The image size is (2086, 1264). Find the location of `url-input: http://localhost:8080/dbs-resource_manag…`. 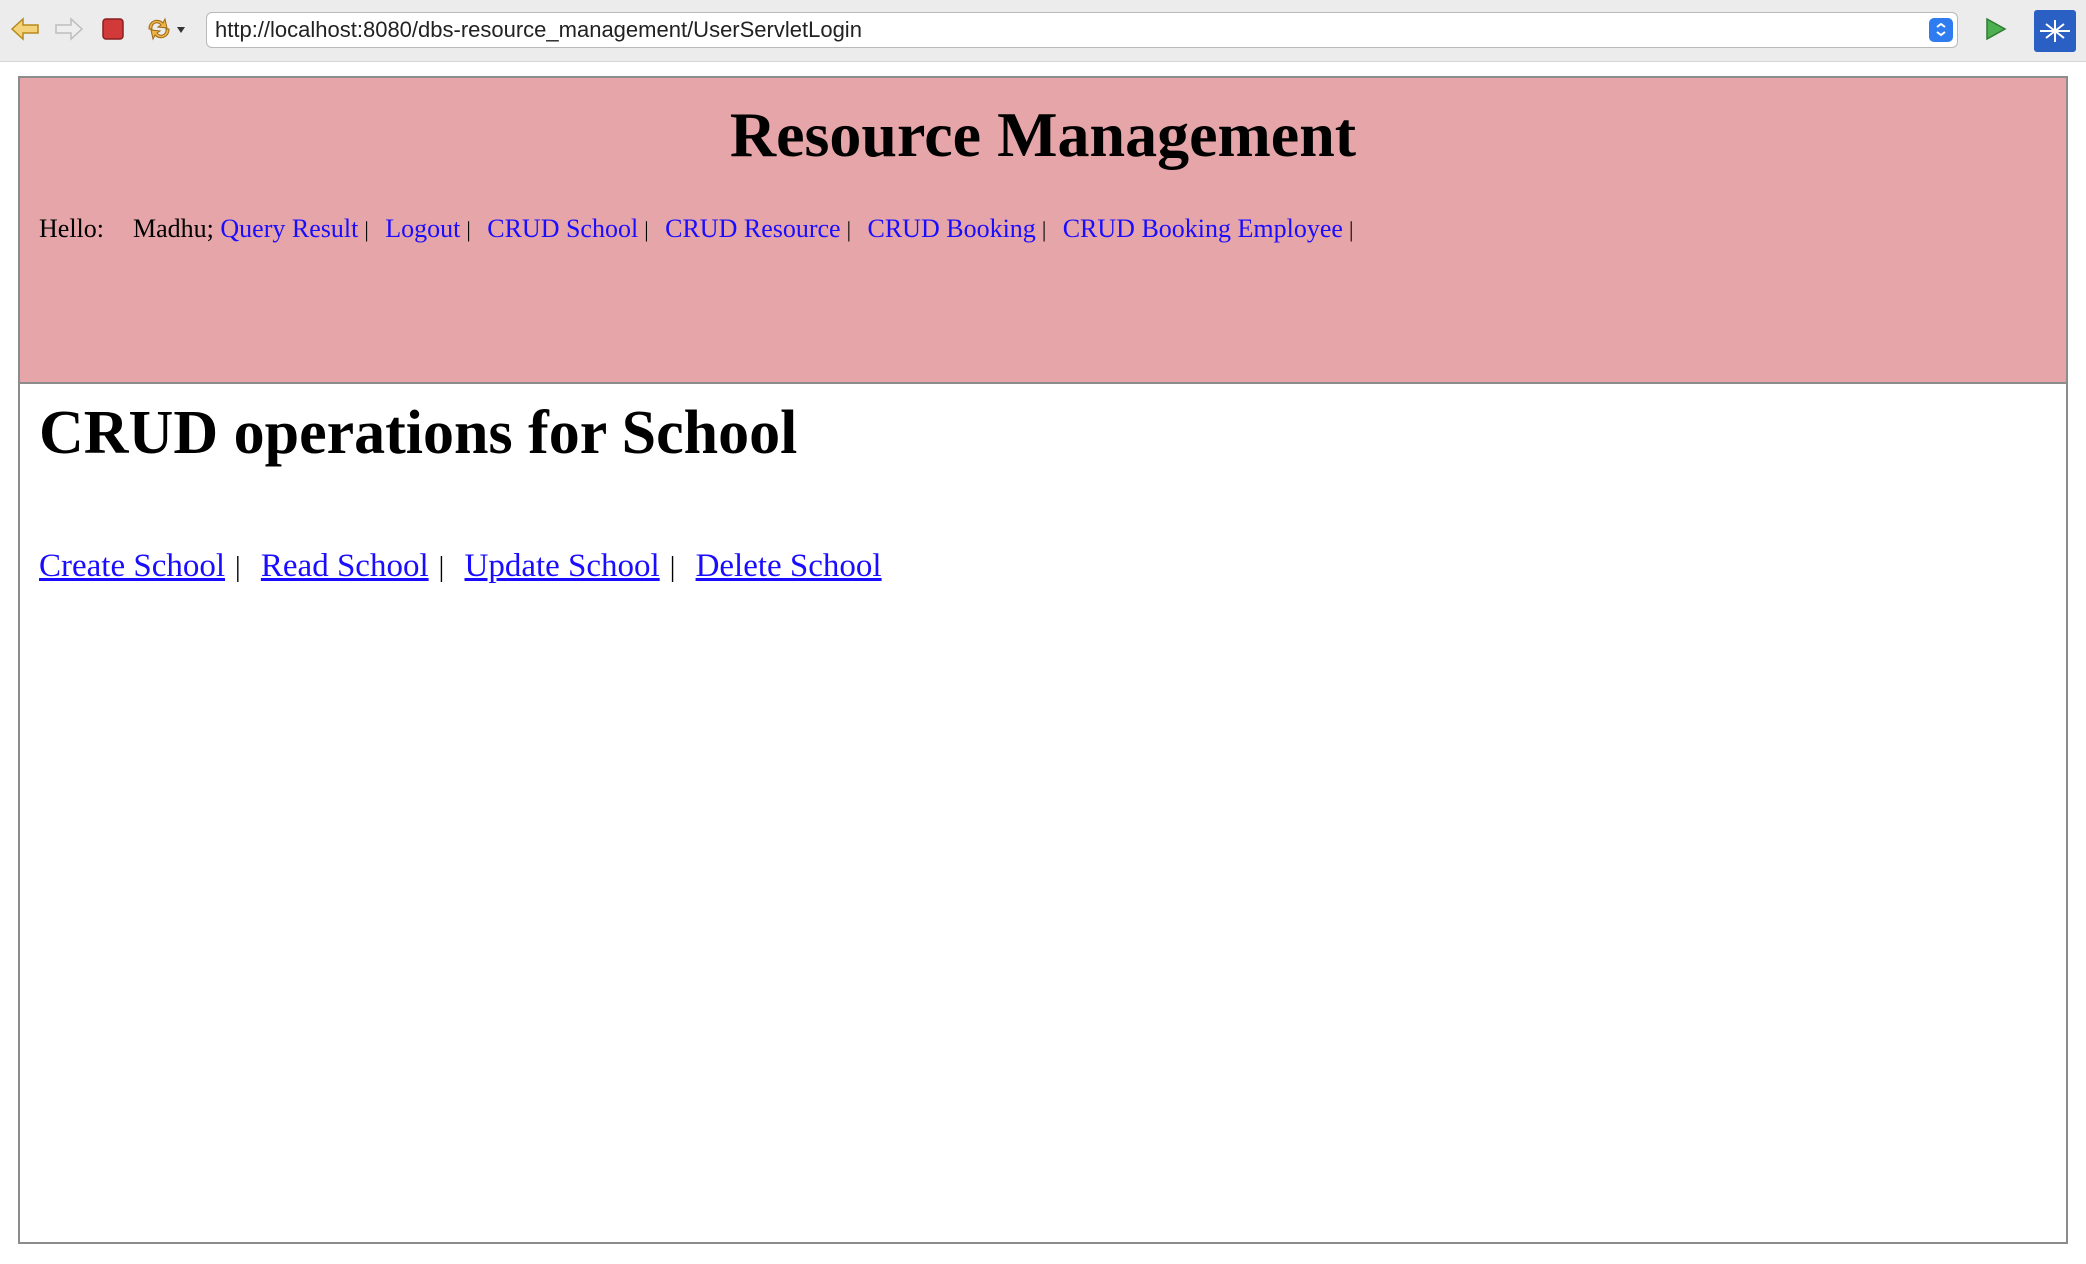

url-input: http://localhost:8080/dbs-resource_manag… is located at coordinates (1082, 30).